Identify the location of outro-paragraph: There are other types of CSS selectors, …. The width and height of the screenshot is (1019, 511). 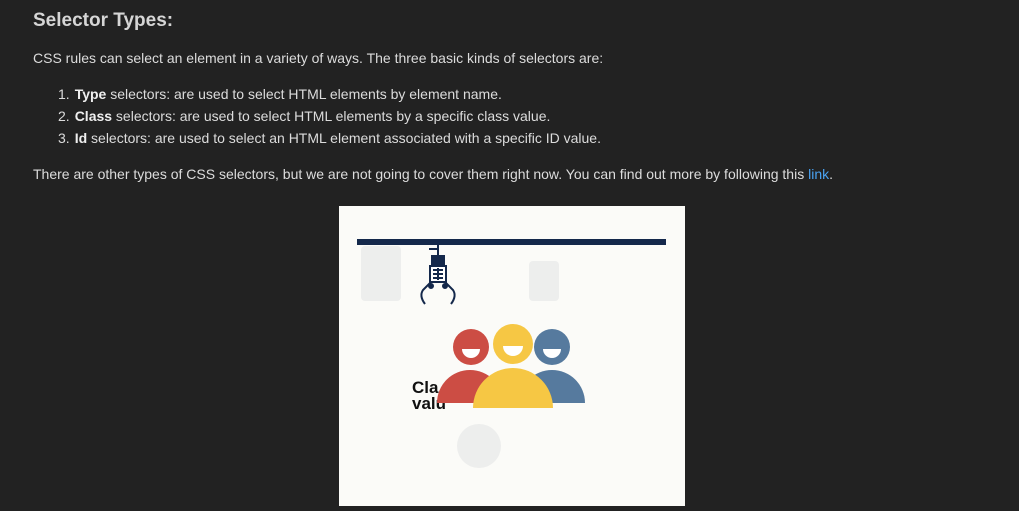
(433, 174).